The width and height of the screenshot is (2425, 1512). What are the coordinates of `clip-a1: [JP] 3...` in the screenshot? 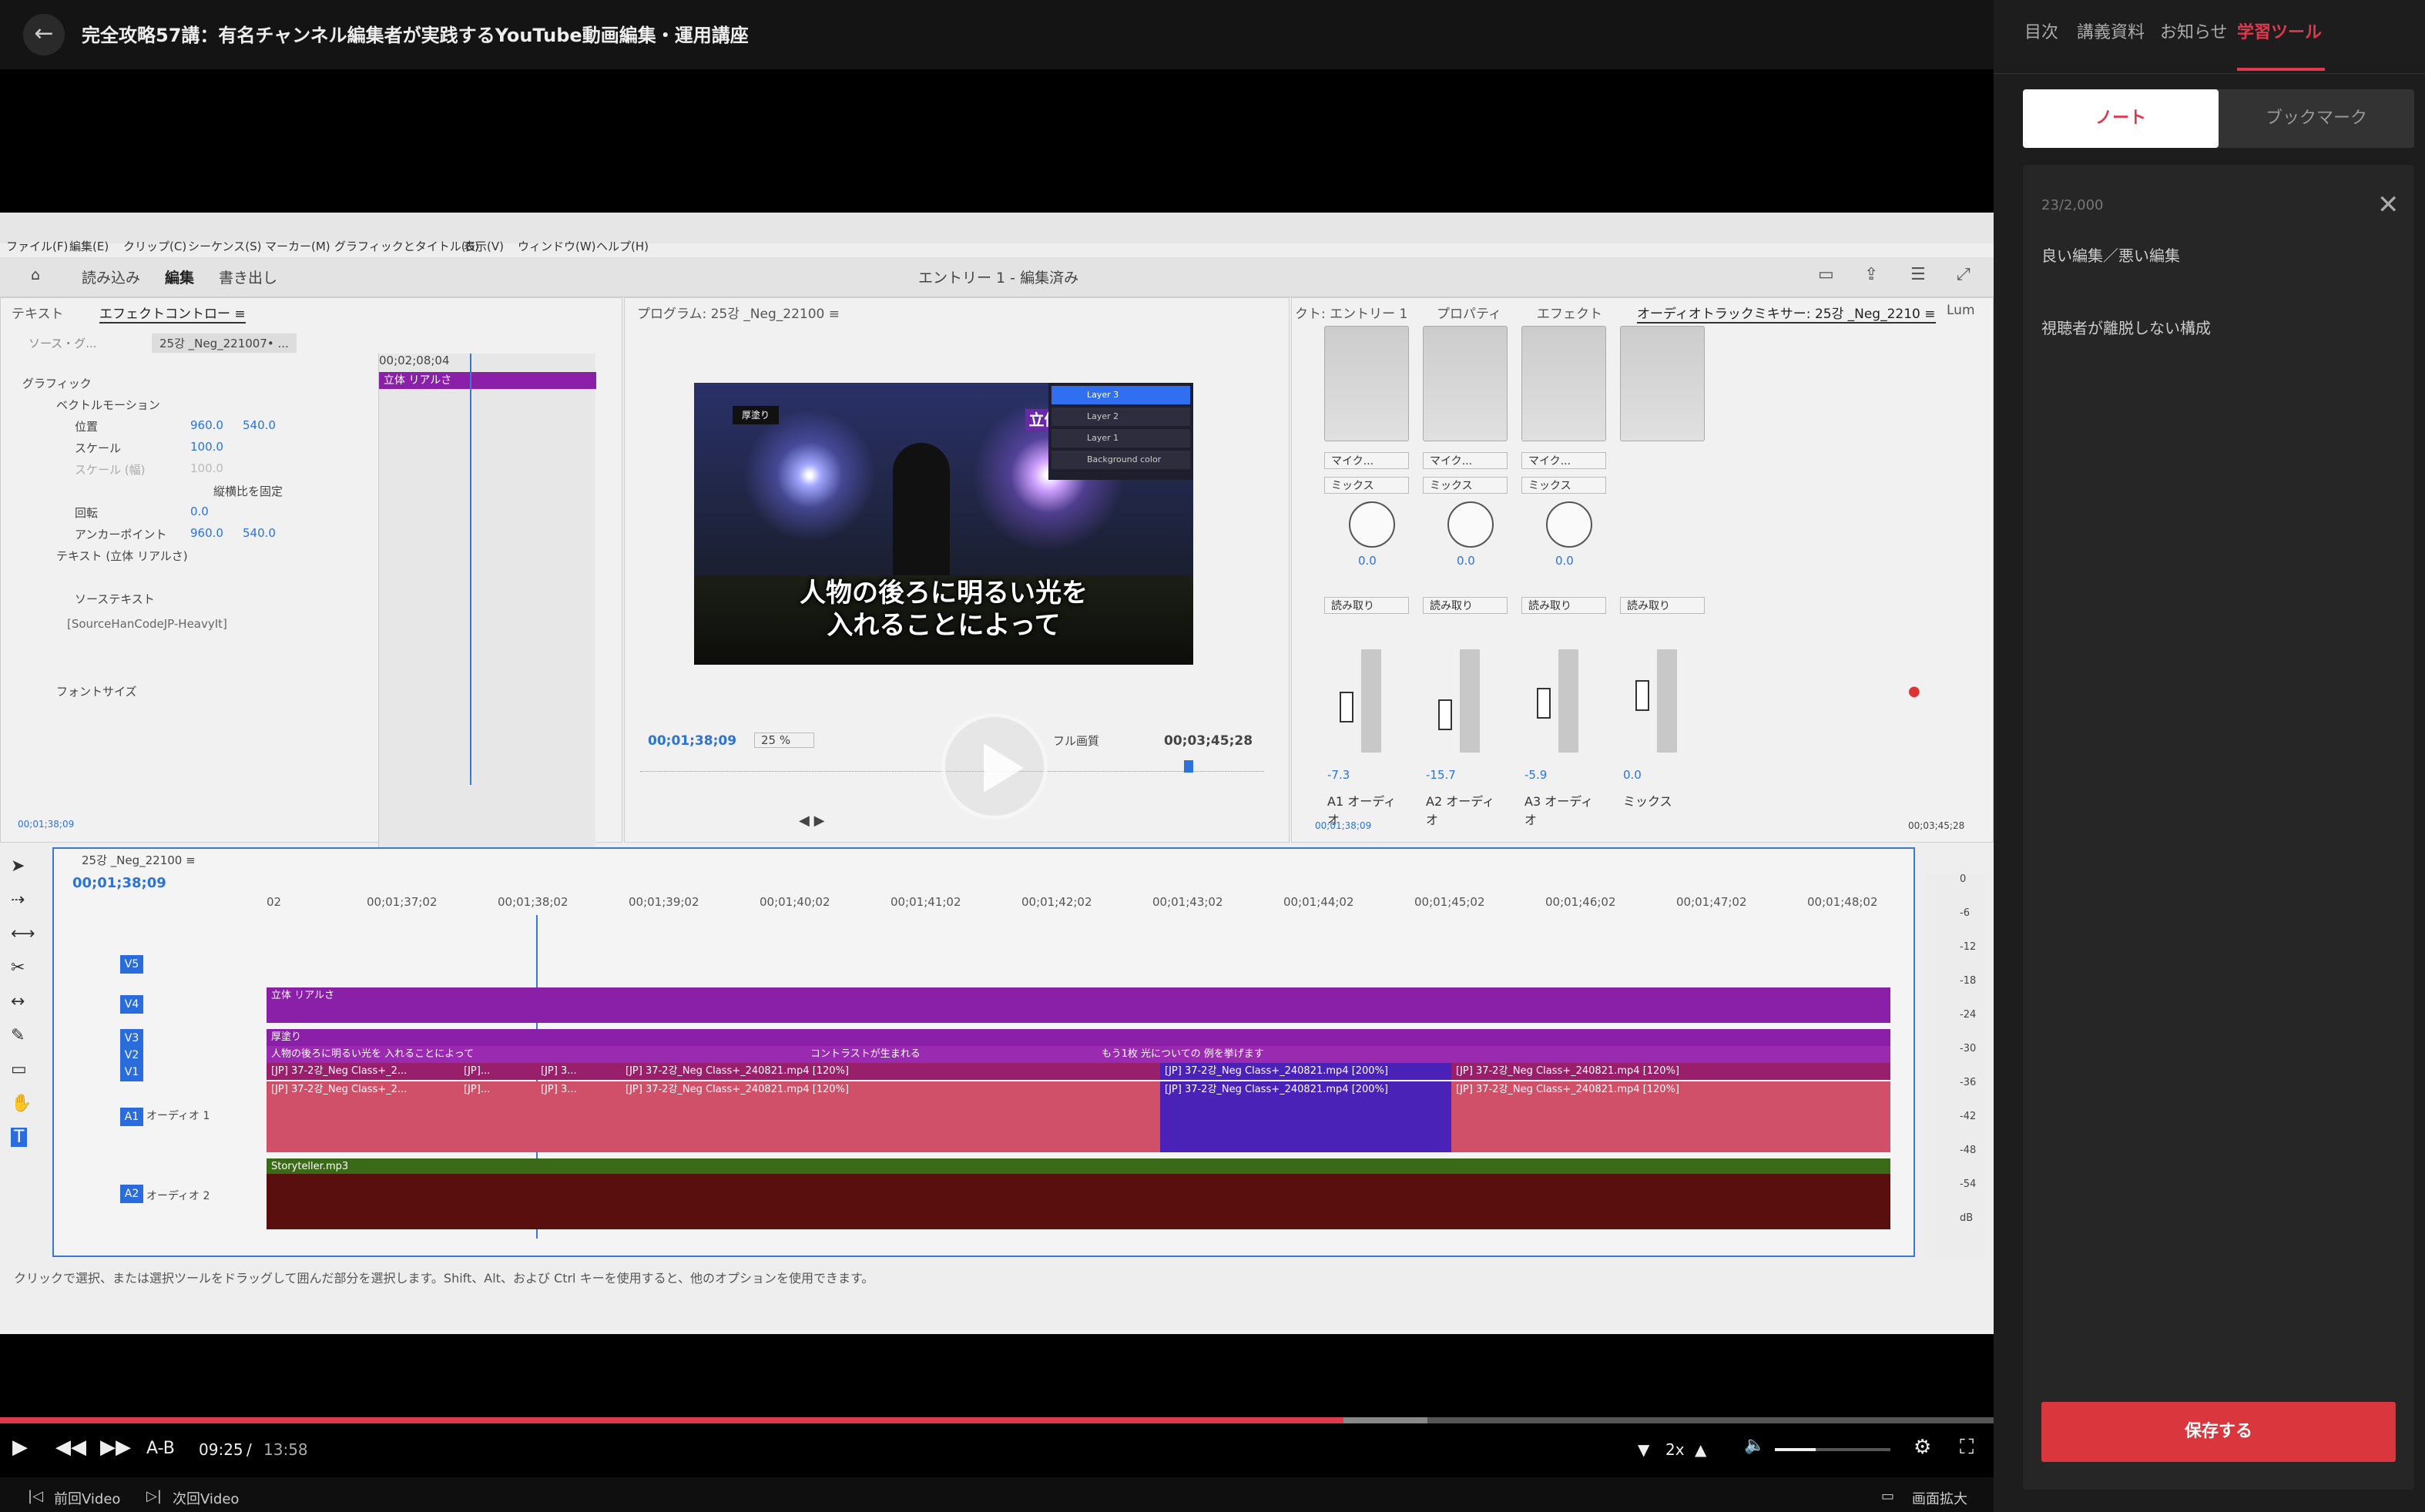 It's located at (578, 1116).